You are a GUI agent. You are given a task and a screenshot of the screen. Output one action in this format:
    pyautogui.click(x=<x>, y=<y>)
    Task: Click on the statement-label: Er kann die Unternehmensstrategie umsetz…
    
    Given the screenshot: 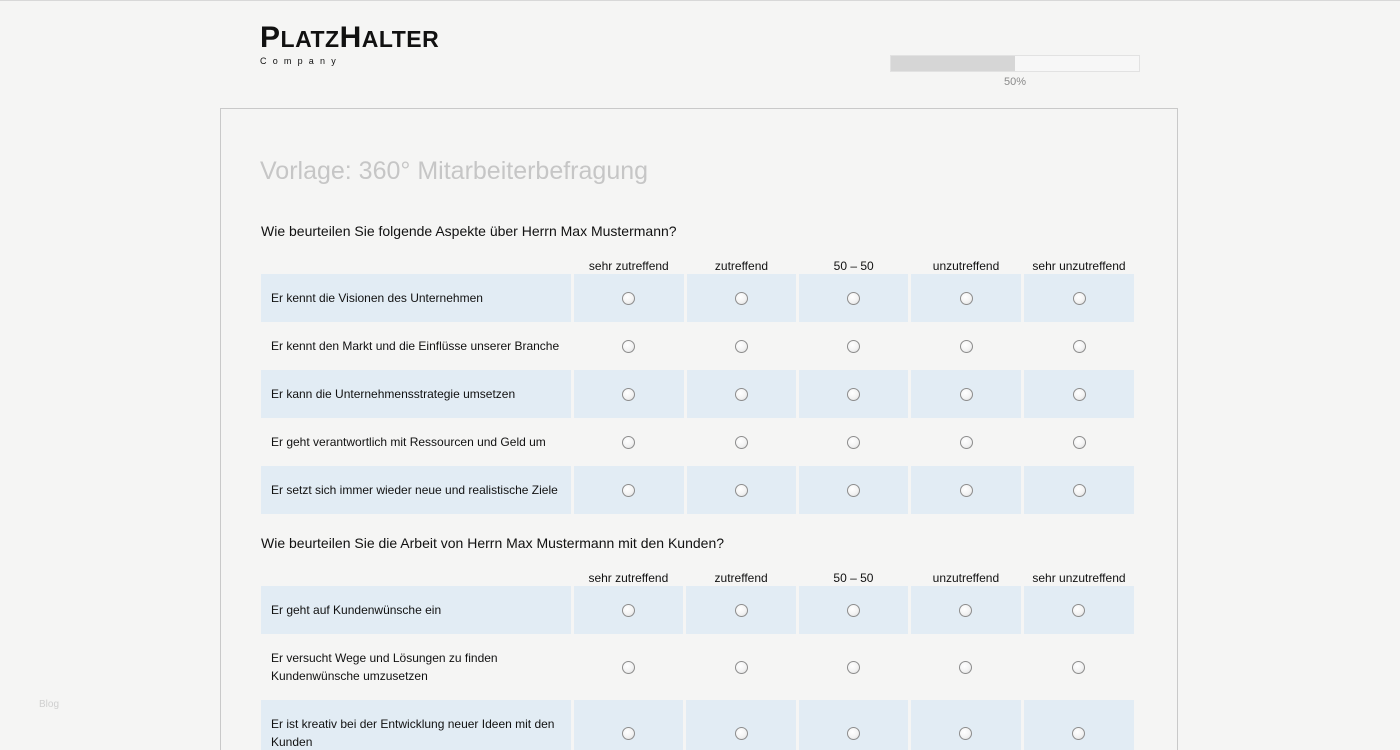 What is the action you would take?
    pyautogui.click(x=416, y=394)
    